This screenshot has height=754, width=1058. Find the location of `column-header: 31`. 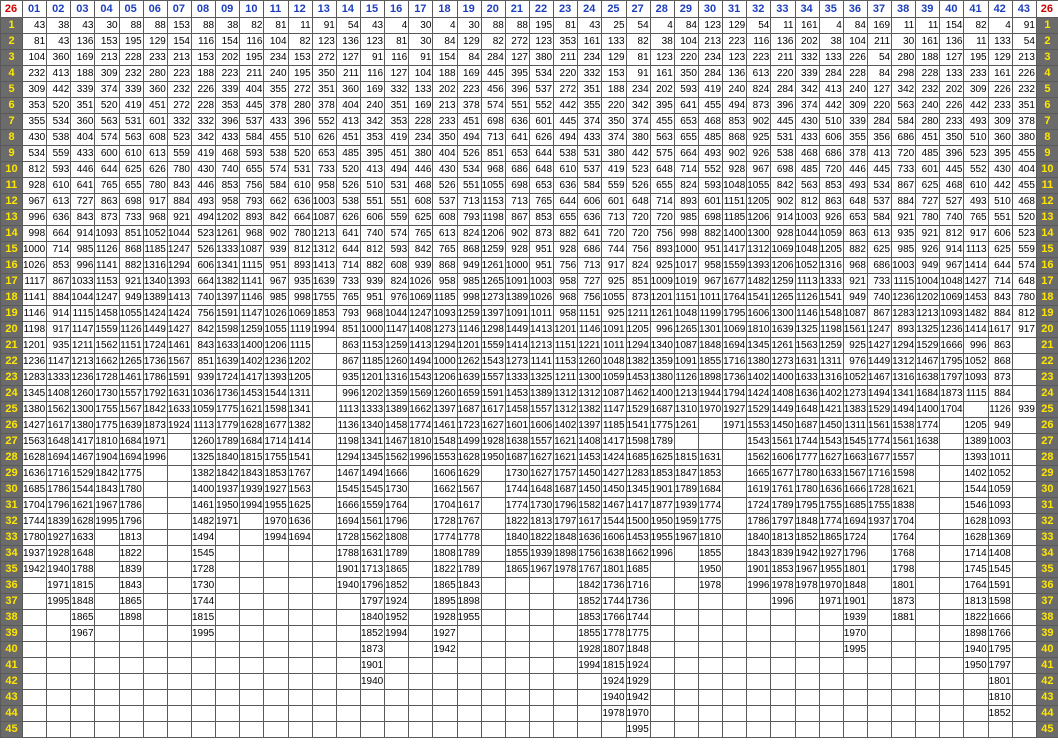

column-header: 31 is located at coordinates (735, 9).